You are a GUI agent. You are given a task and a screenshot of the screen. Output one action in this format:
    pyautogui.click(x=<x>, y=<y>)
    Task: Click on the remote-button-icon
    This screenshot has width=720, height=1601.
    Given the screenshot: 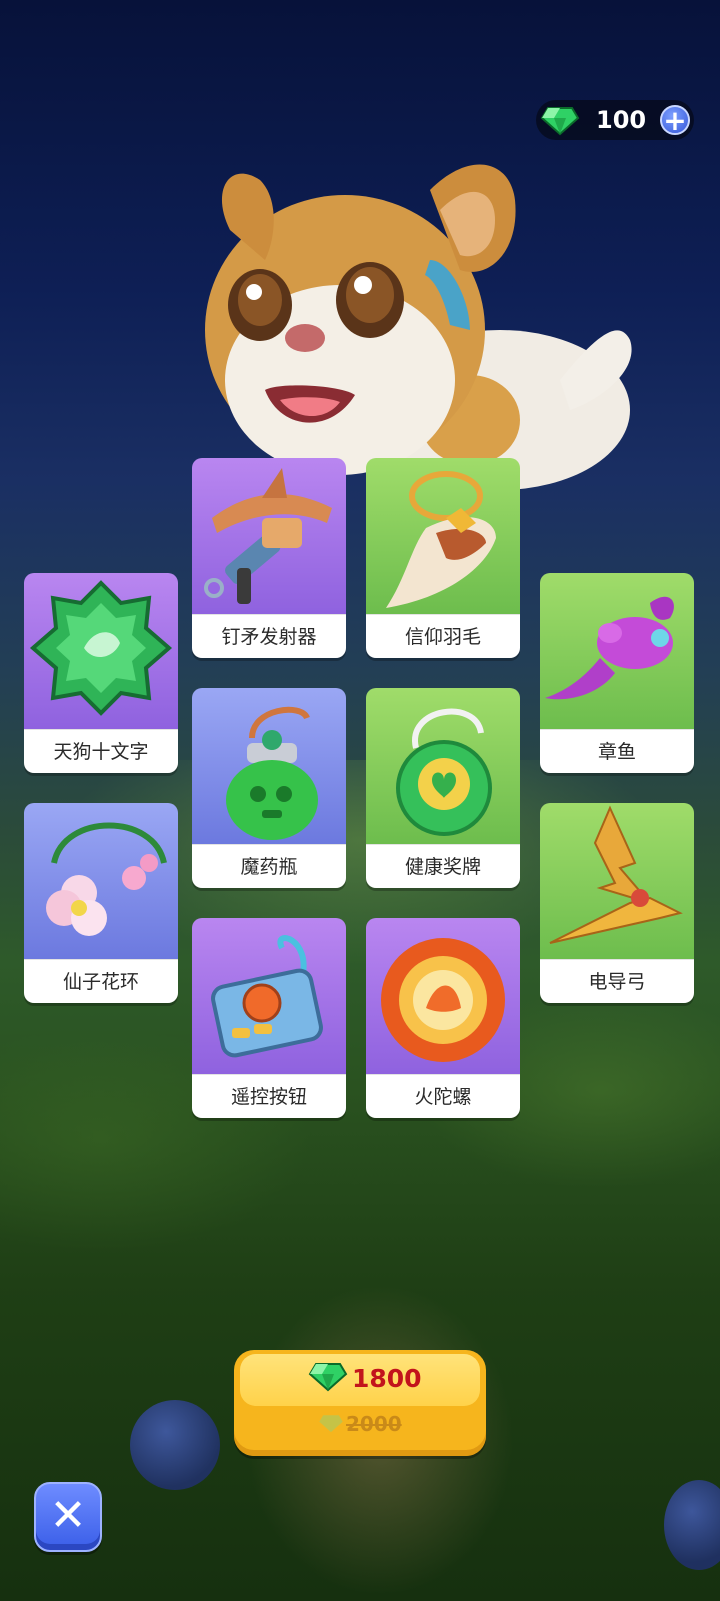 What is the action you would take?
    pyautogui.click(x=269, y=996)
    